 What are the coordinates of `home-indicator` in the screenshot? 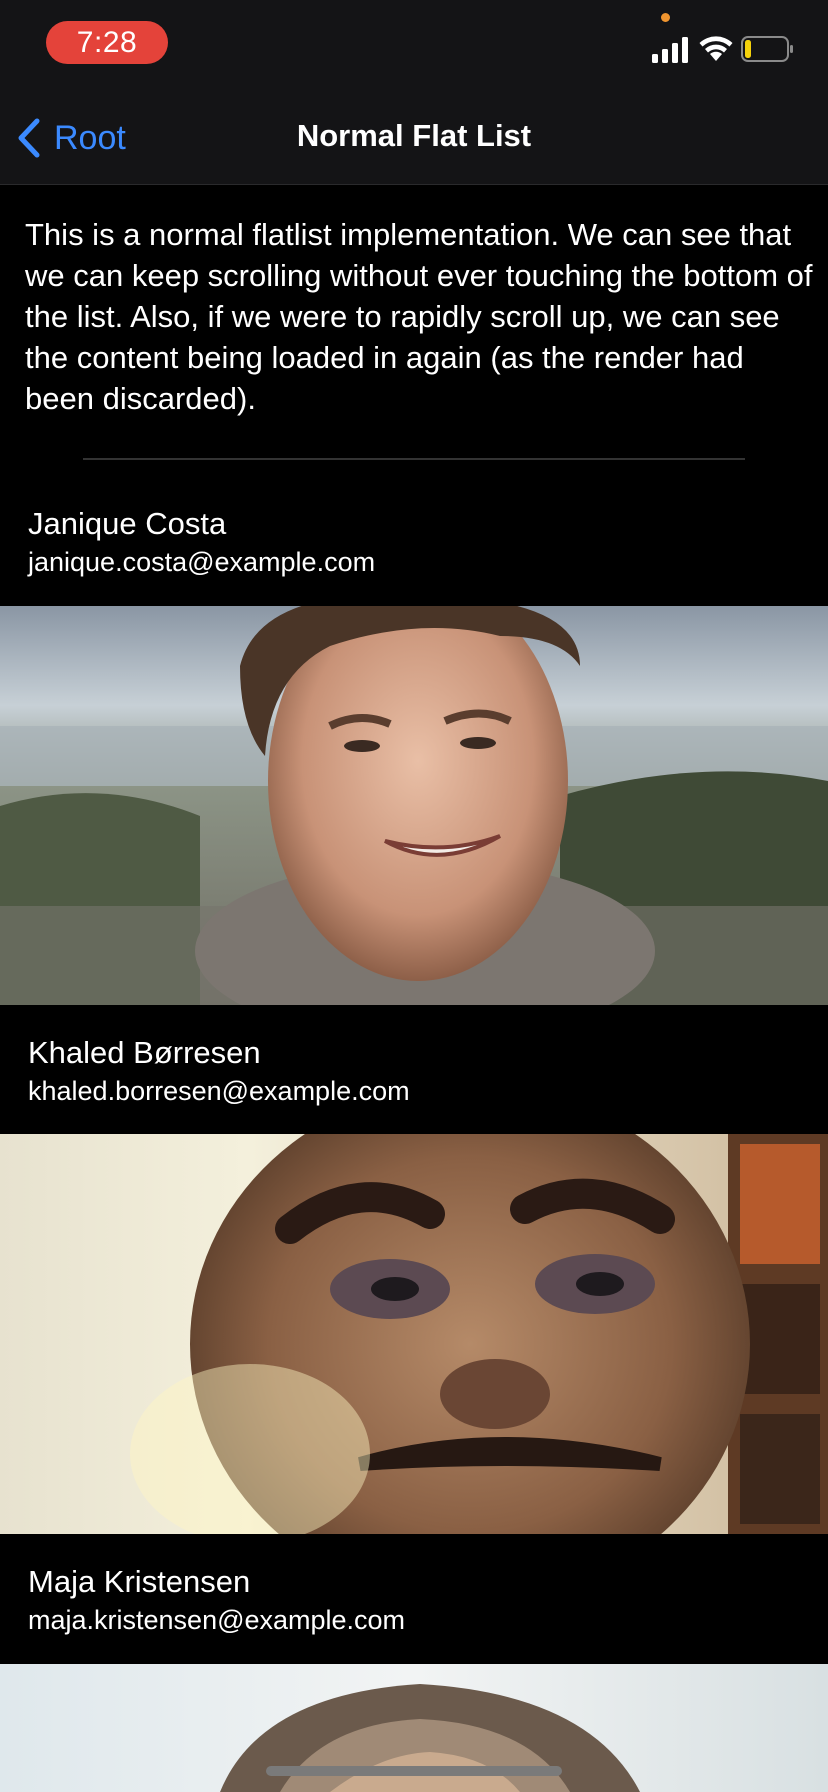 It's located at (414, 1771).